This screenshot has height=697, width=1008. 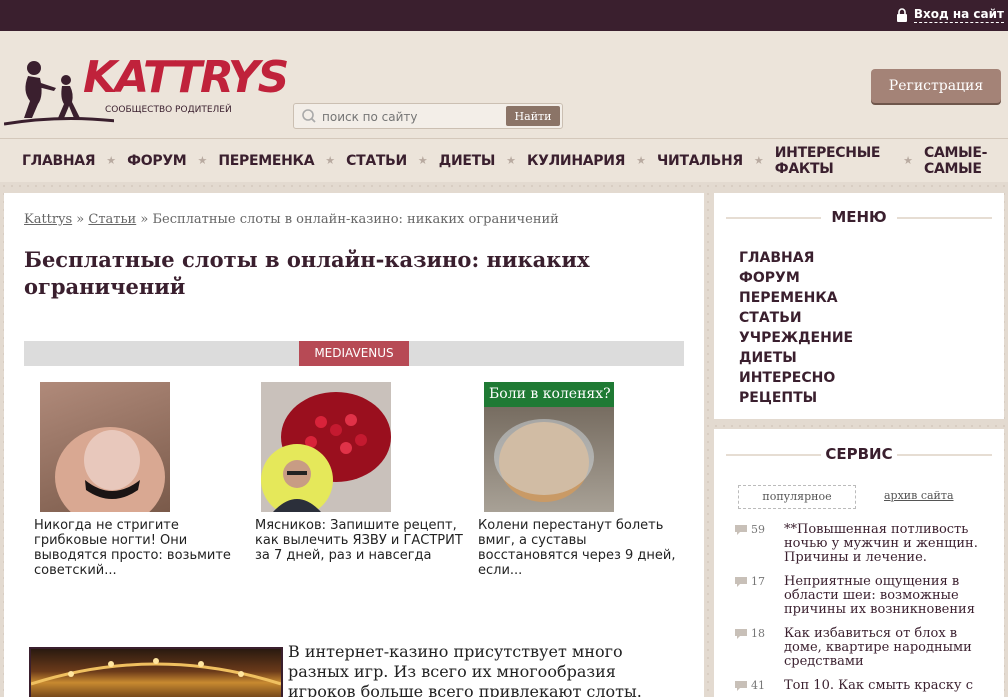 I want to click on tab-archive: архив сайта, so click(x=919, y=495).